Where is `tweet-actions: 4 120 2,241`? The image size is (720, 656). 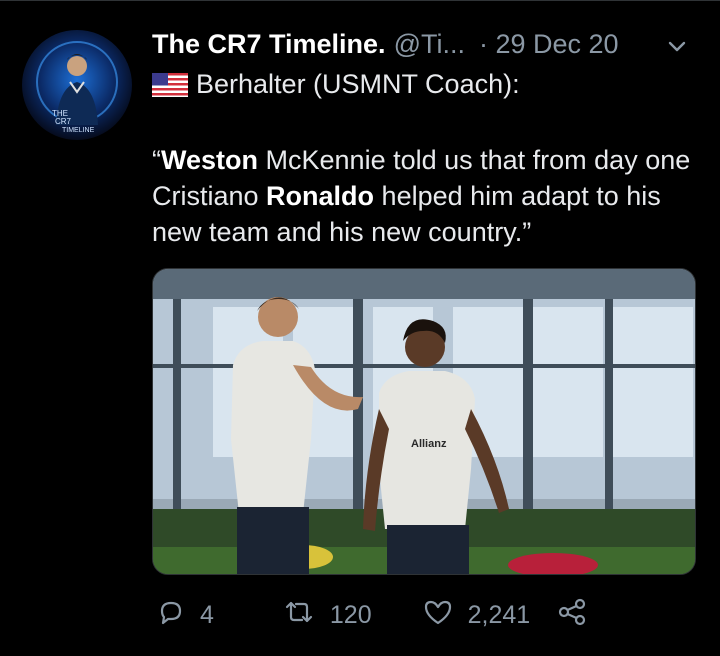 tweet-actions: 4 120 2,241 is located at coordinates (422, 615).